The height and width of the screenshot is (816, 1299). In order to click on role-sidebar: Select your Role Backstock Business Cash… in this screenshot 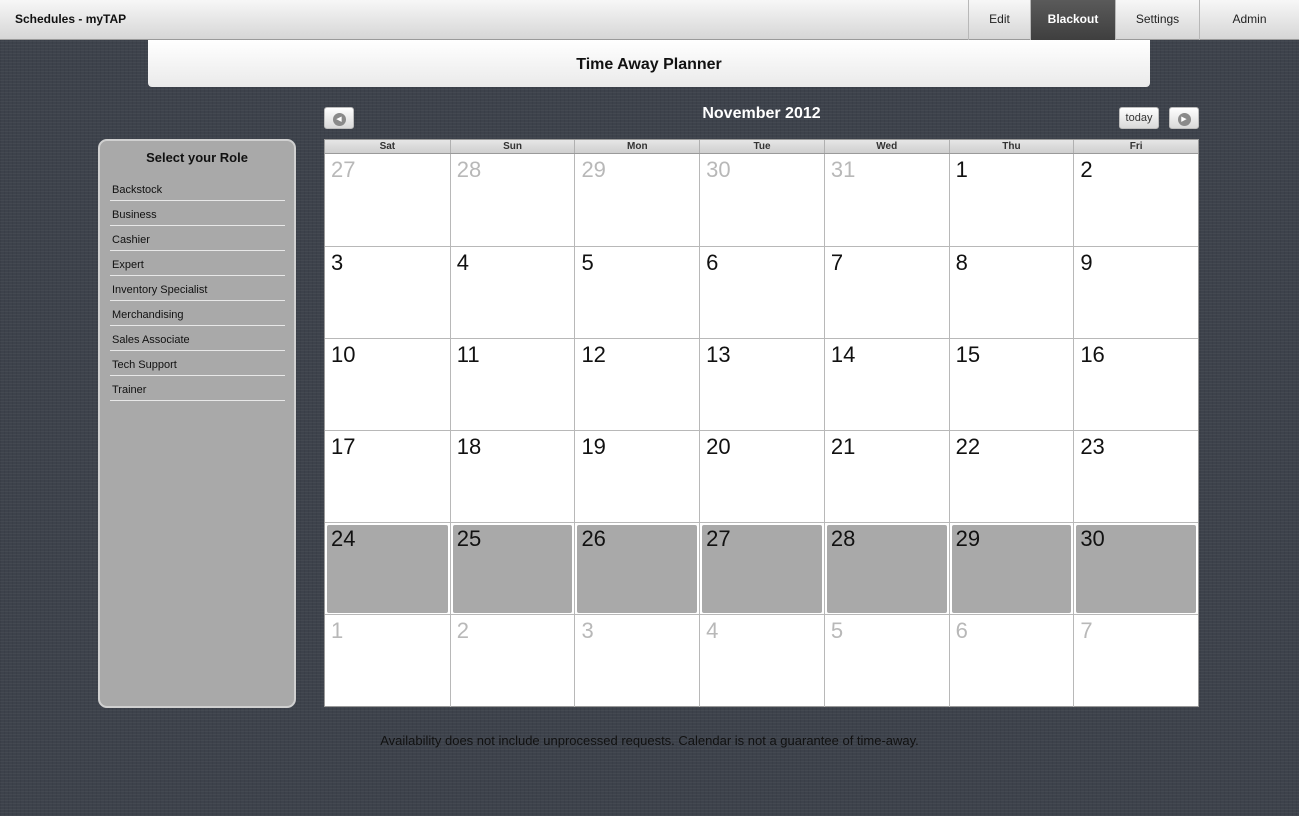, I will do `click(197, 423)`.